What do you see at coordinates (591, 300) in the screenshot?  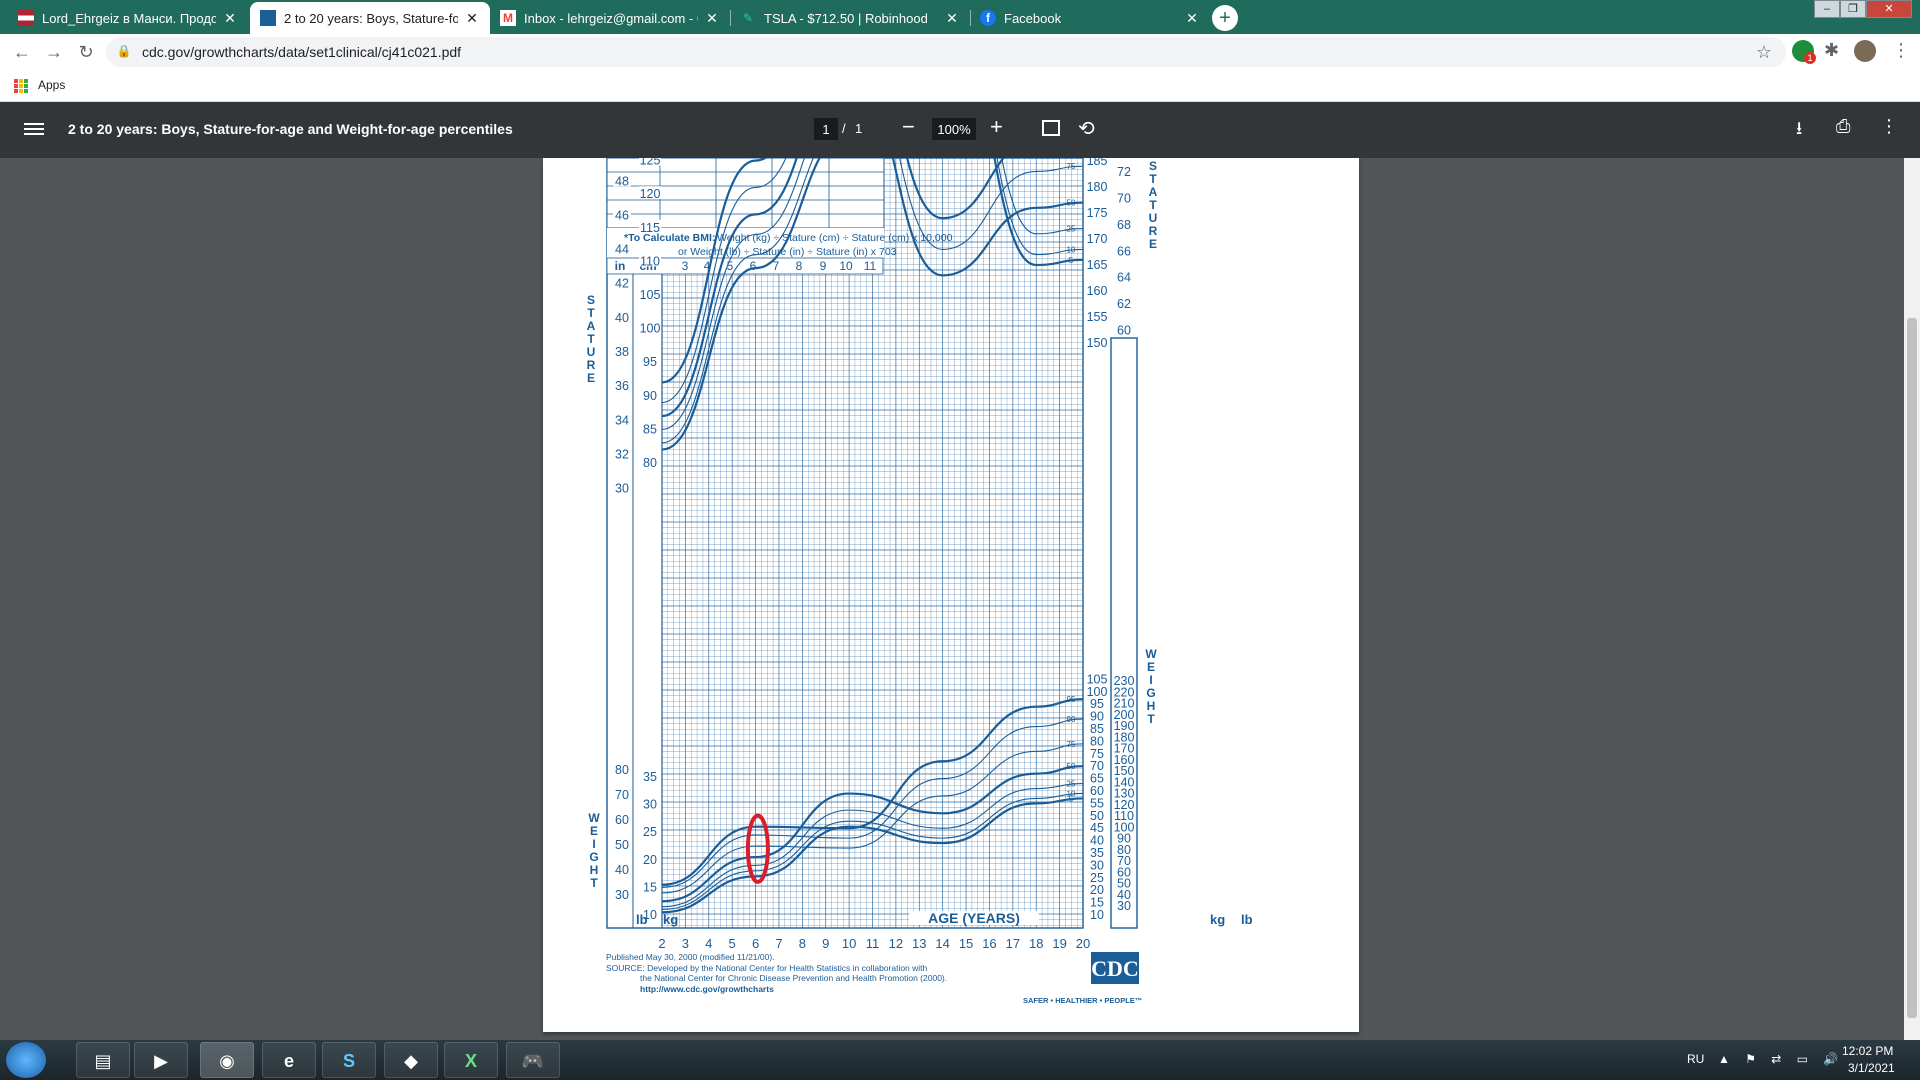 I see `stature-label-left: S` at bounding box center [591, 300].